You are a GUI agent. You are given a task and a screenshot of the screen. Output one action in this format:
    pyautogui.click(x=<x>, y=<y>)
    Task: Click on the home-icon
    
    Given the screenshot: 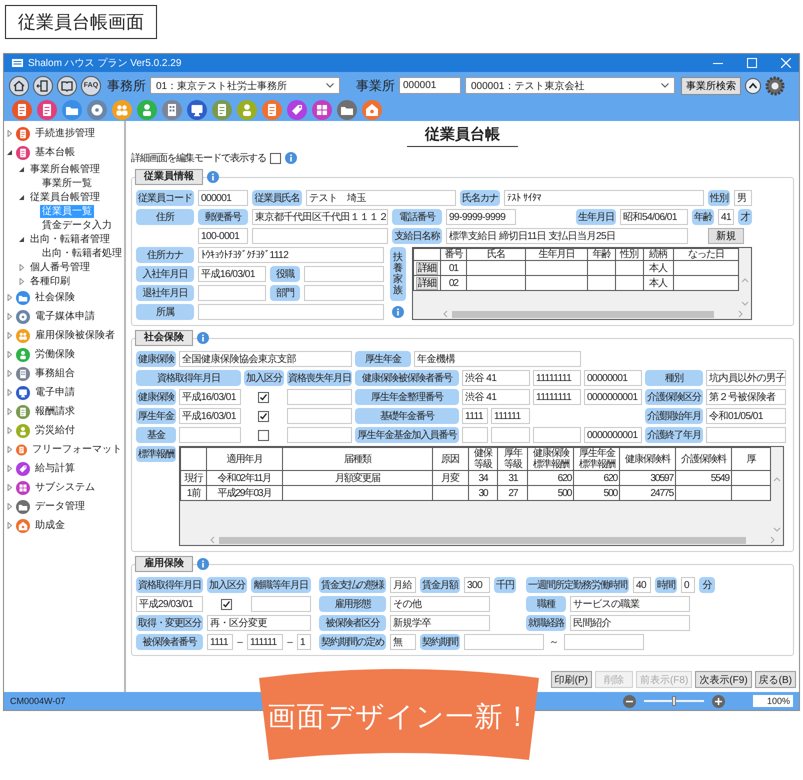 What is the action you would take?
    pyautogui.click(x=19, y=86)
    